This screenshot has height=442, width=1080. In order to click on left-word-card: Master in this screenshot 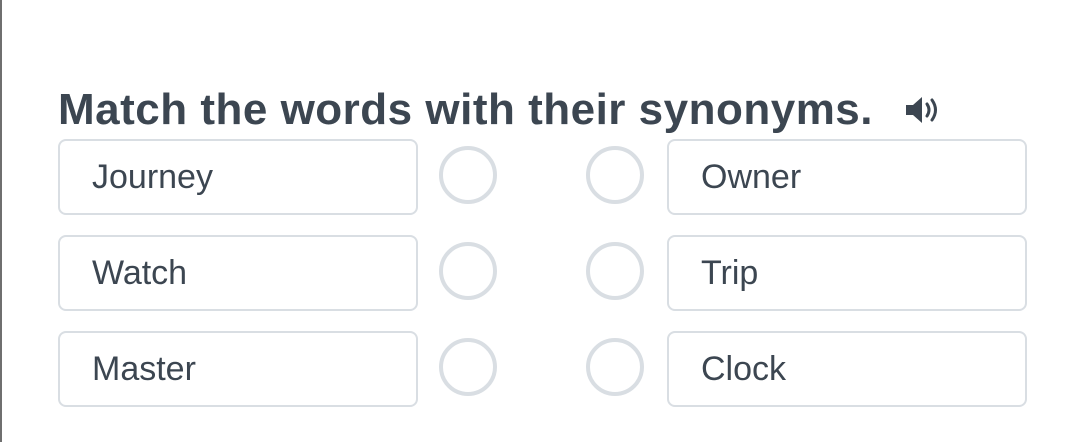, I will do `click(238, 369)`.